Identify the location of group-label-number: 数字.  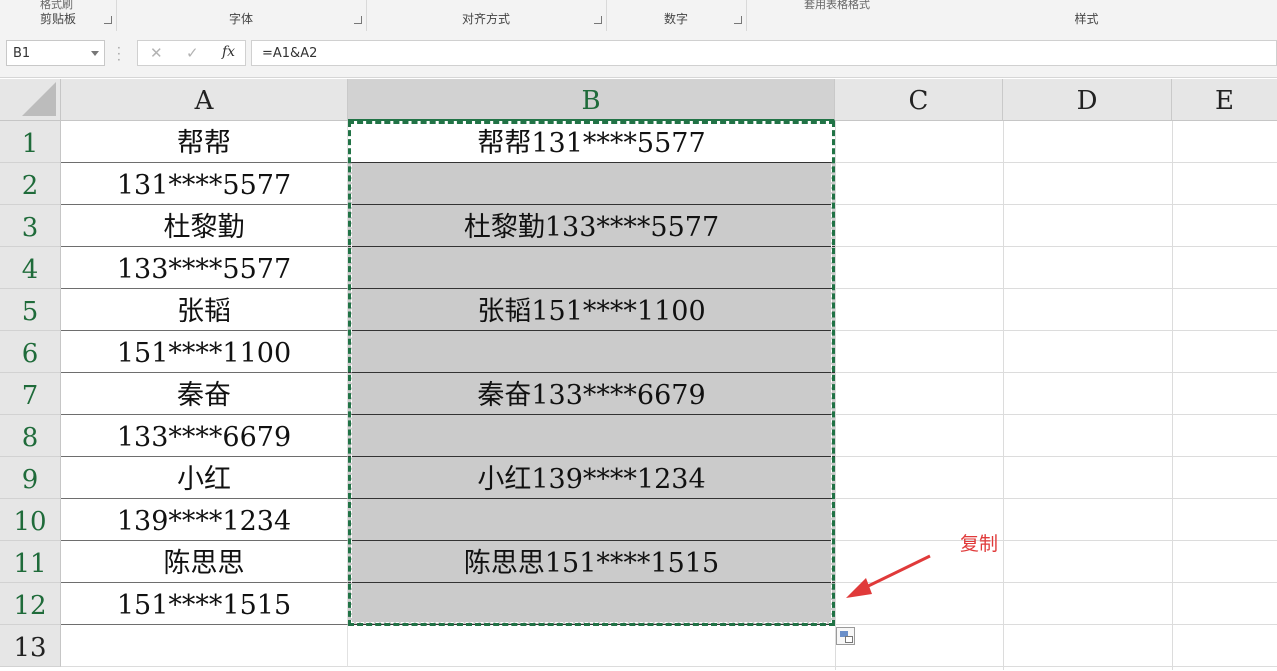
(675, 19).